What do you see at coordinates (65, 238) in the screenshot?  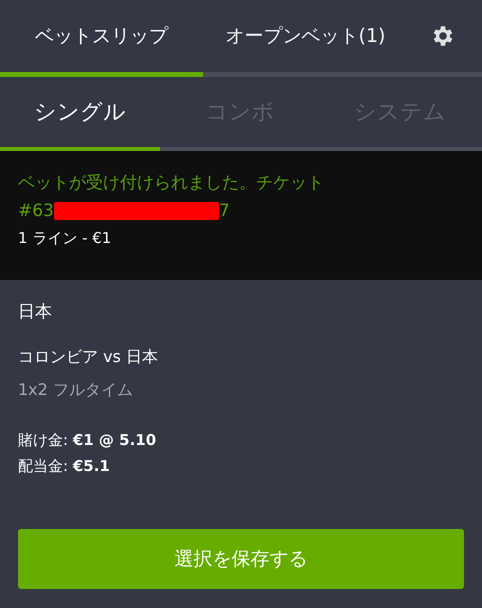 I see `bet-summary: 1 ライン - €1` at bounding box center [65, 238].